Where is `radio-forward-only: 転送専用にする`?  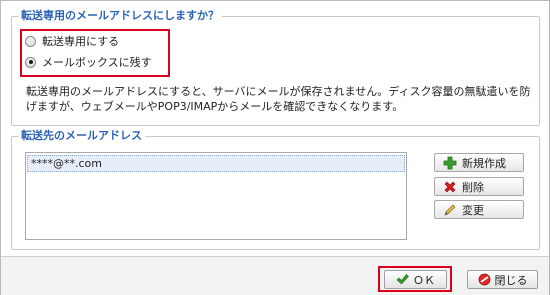
radio-forward-only: 転送専用にする is located at coordinates (72, 41).